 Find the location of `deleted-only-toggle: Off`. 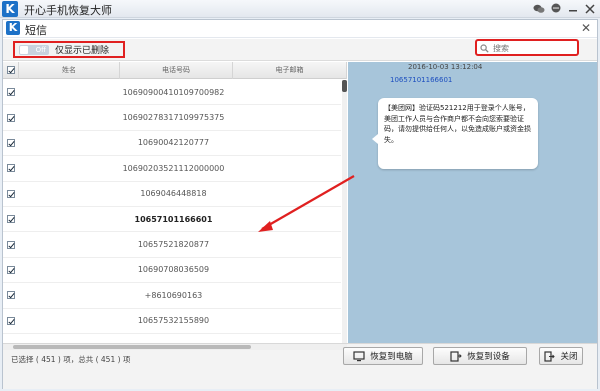

deleted-only-toggle: Off is located at coordinates (34, 49).